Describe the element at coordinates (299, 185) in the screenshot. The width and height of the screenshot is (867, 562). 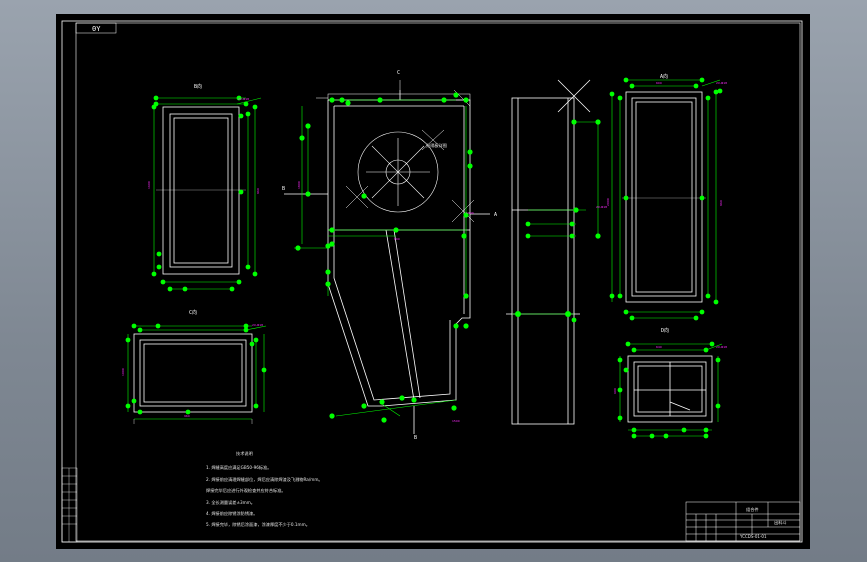
I see `svg-text: 1800` at that location.